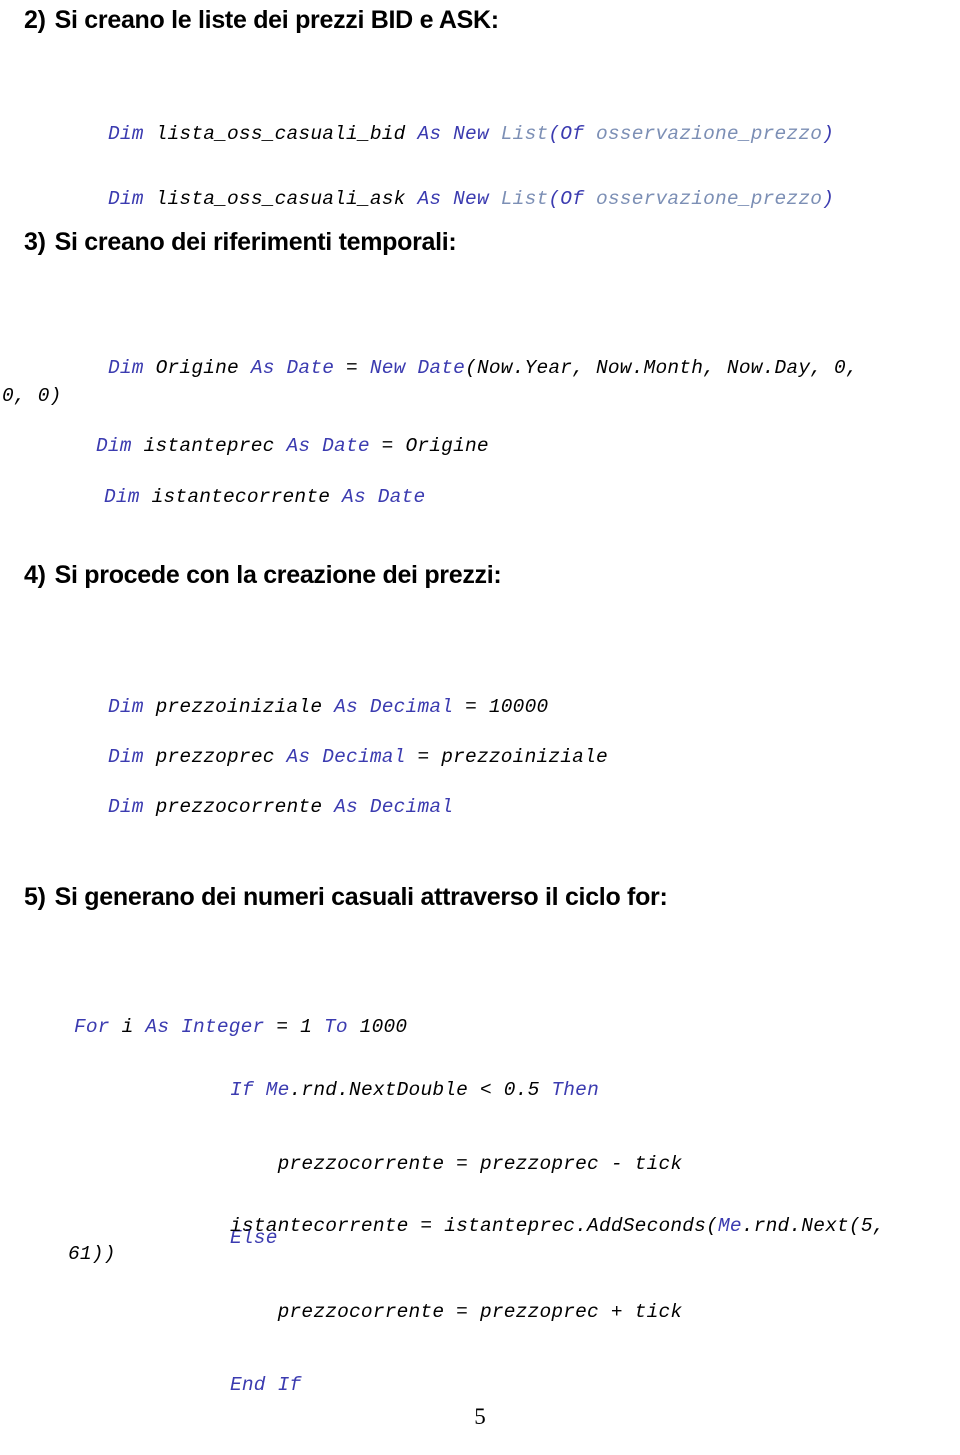  What do you see at coordinates (456, 1163) in the screenshot?
I see `code-line: prezzocorrente = prezzoprec - tick` at bounding box center [456, 1163].